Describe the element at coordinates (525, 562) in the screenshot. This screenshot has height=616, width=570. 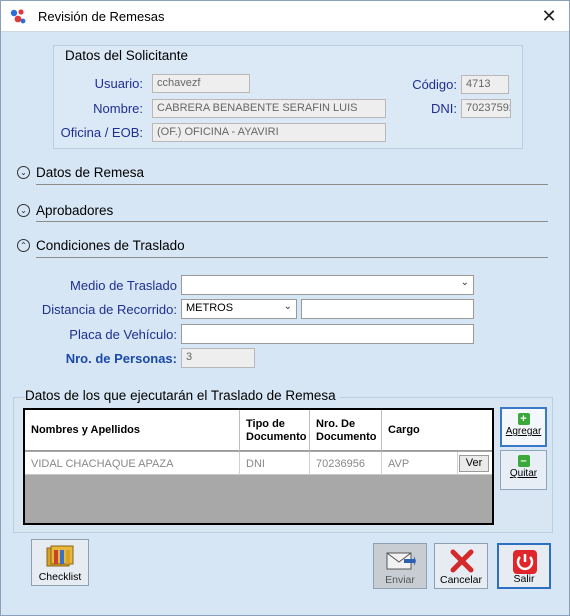
I see `power-icon` at that location.